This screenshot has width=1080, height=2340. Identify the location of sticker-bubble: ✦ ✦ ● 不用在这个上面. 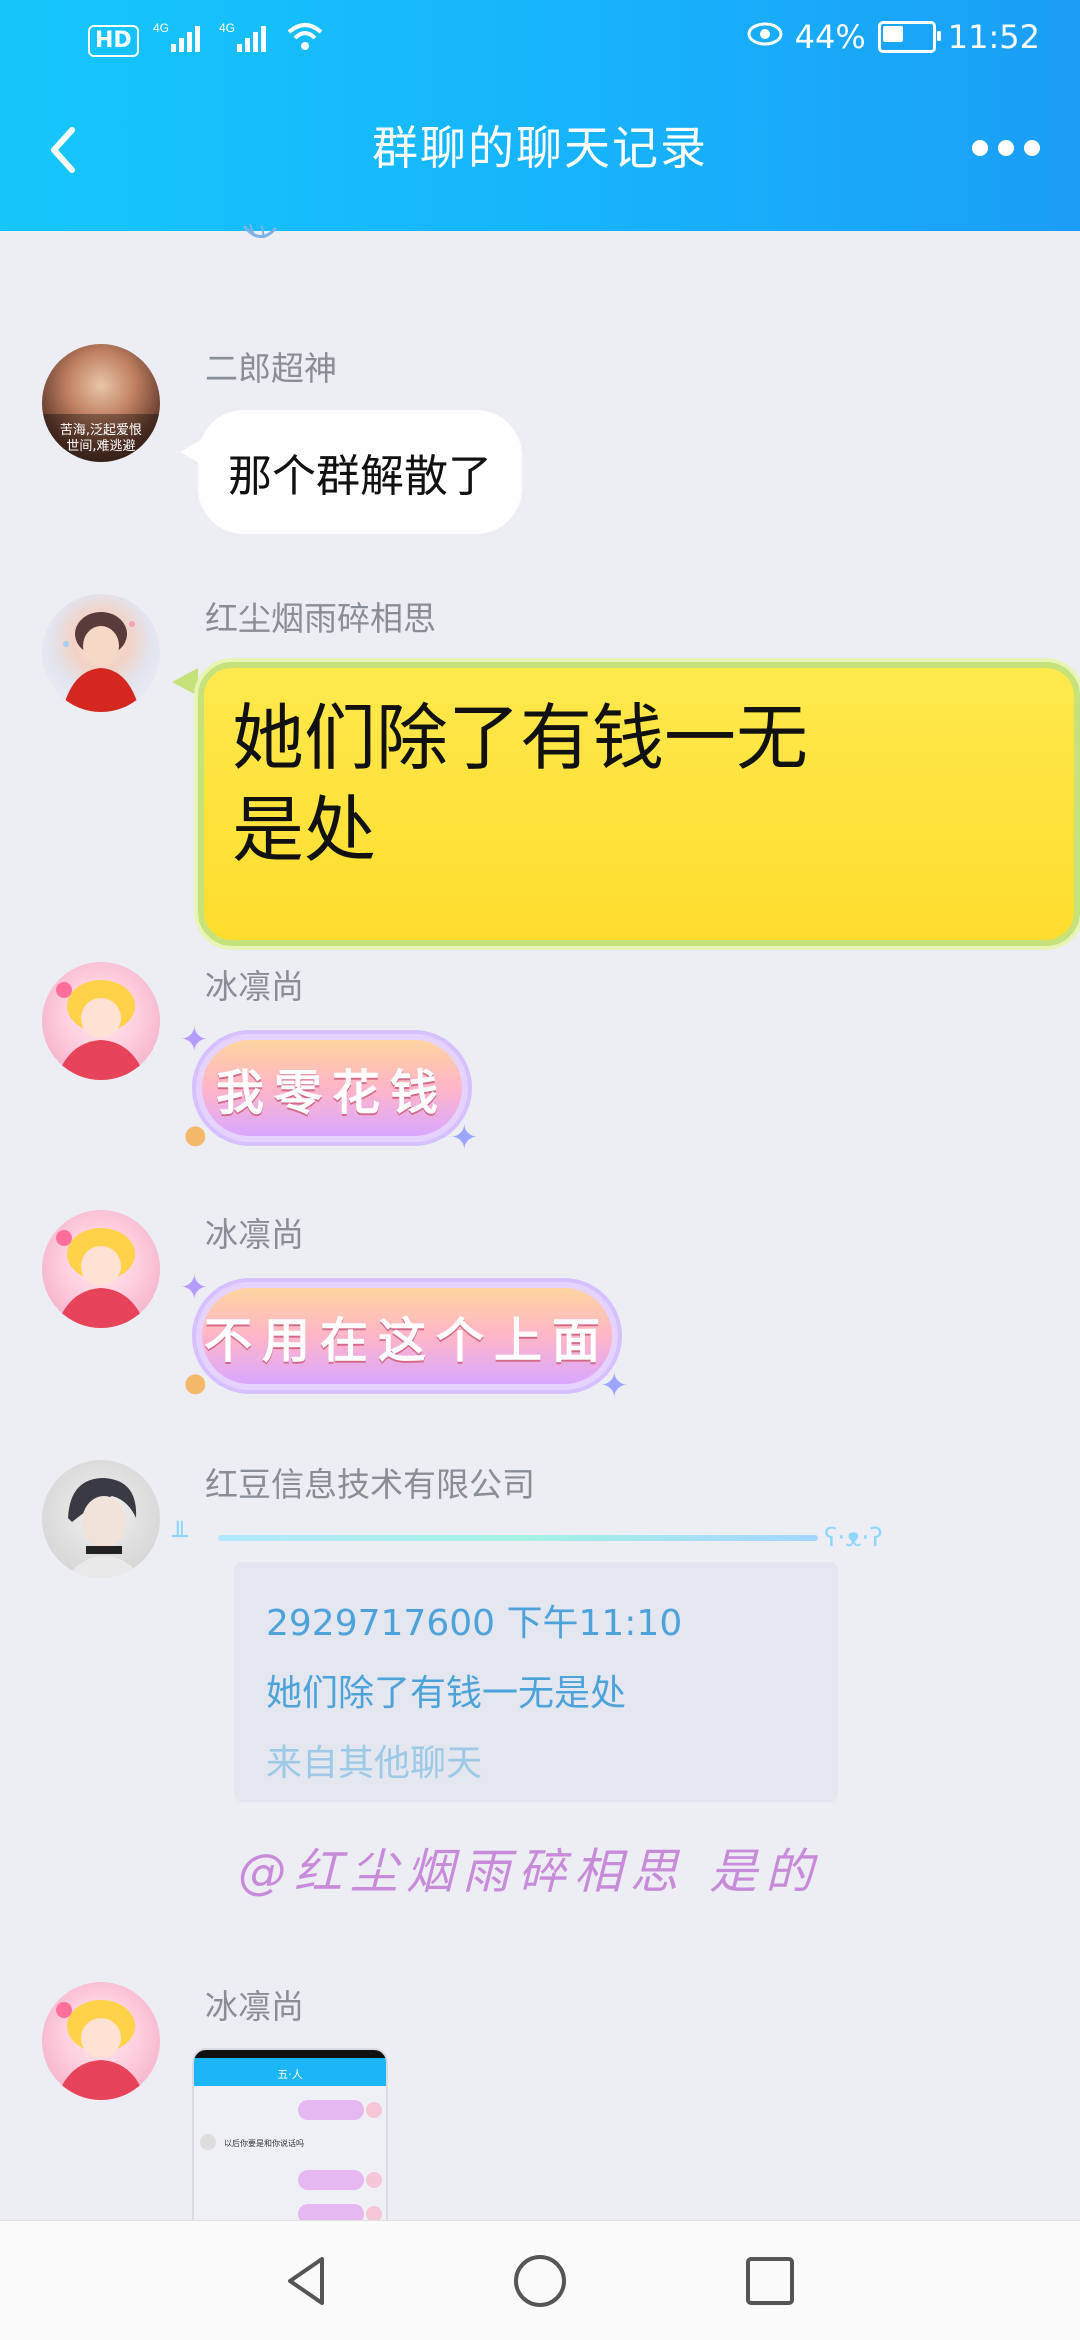
(410, 1338).